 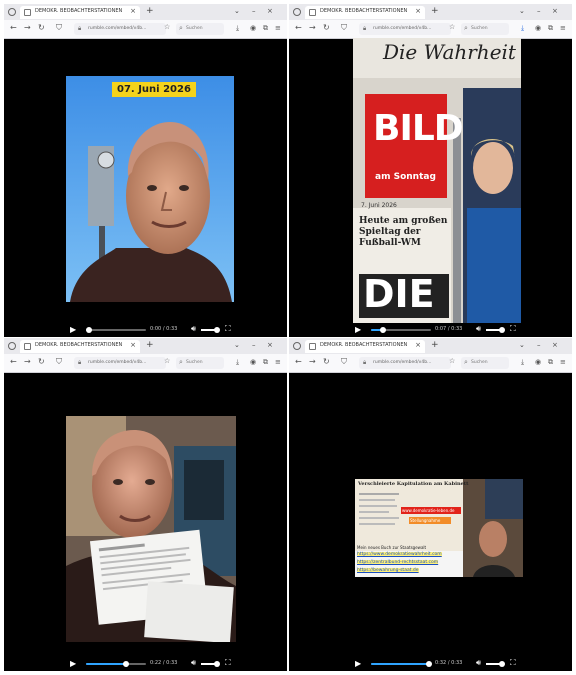 What do you see at coordinates (388, 570) in the screenshot?
I see `link-item: https://bewahrung-staat.de` at bounding box center [388, 570].